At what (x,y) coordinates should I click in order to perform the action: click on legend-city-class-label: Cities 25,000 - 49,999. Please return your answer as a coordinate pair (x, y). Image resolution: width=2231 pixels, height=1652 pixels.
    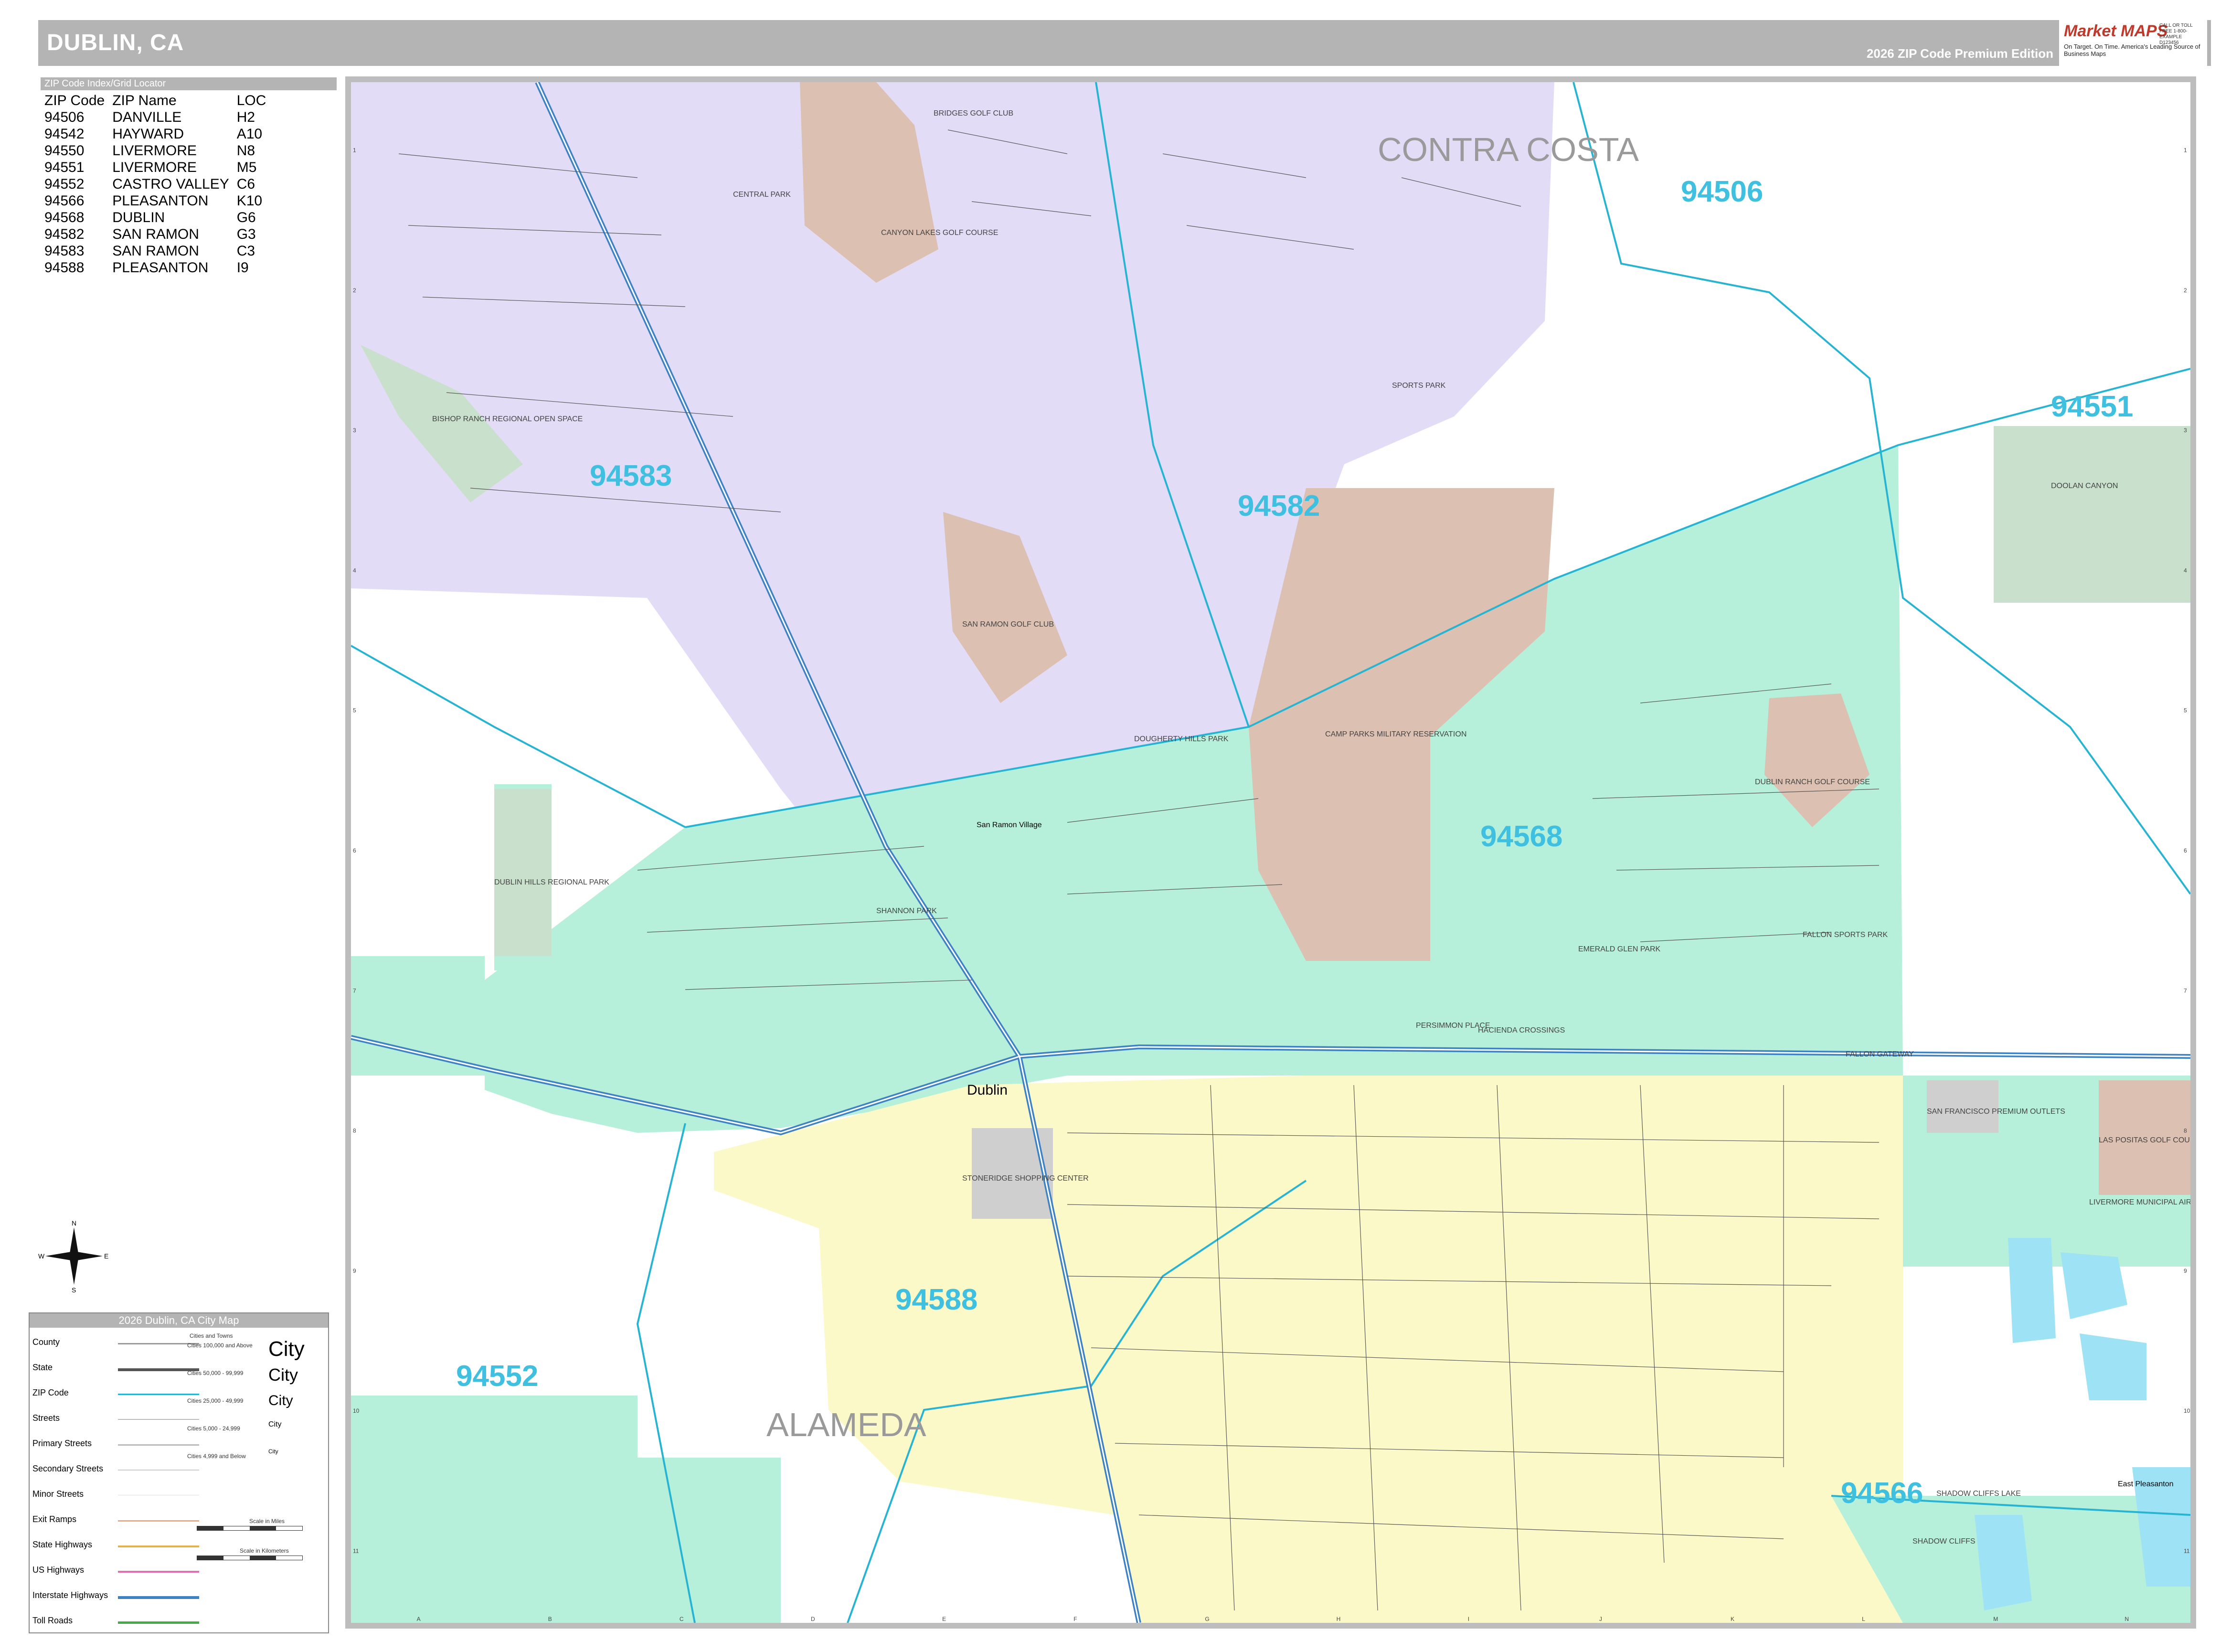
    Looking at the image, I should click on (215, 1400).